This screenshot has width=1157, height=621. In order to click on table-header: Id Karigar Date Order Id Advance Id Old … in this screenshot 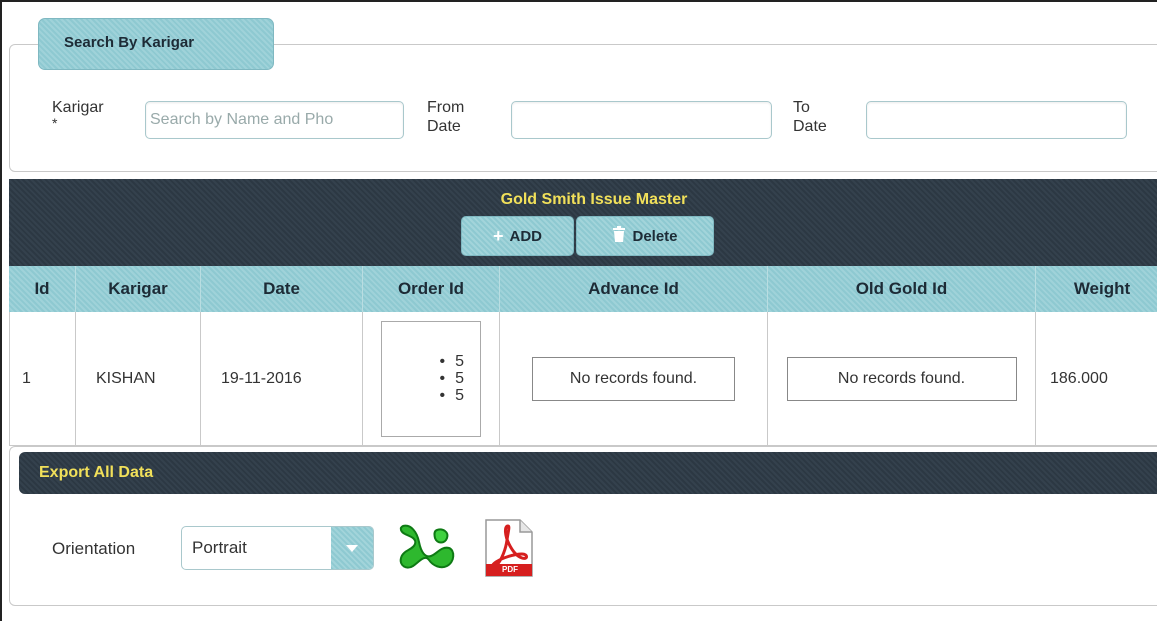, I will do `click(583, 289)`.